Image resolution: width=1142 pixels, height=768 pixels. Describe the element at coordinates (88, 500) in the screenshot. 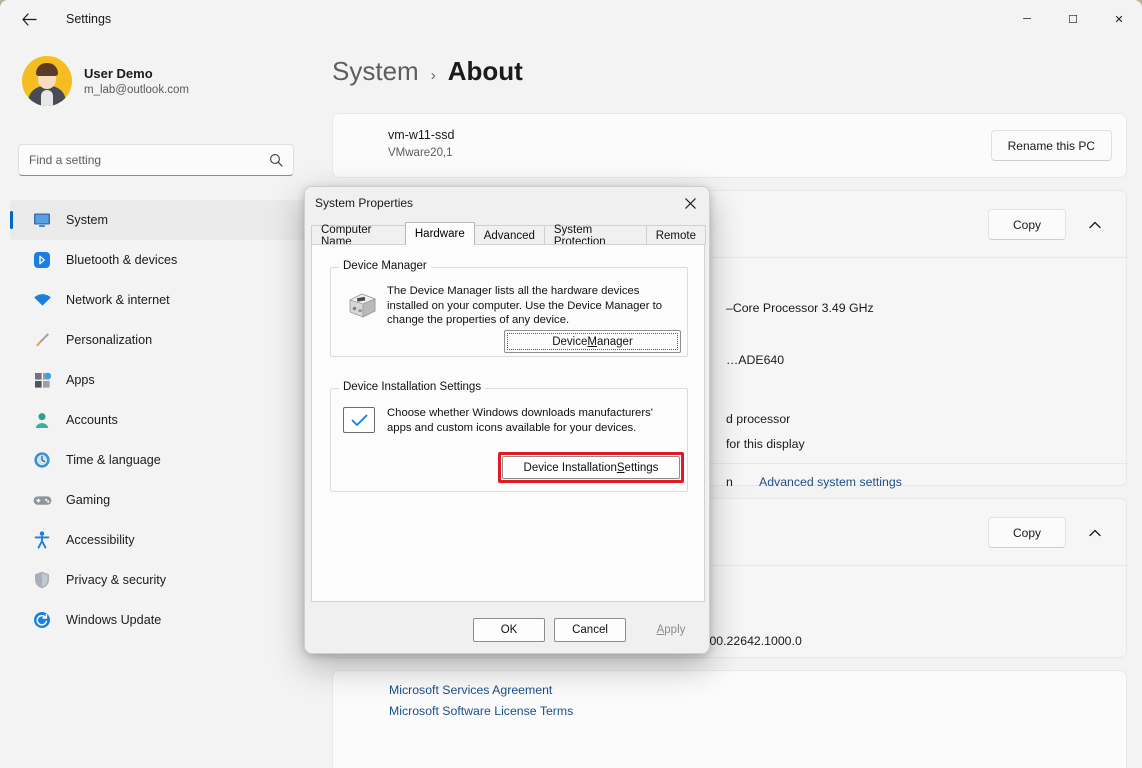

I see `sidebar-item-label: Gaming` at that location.